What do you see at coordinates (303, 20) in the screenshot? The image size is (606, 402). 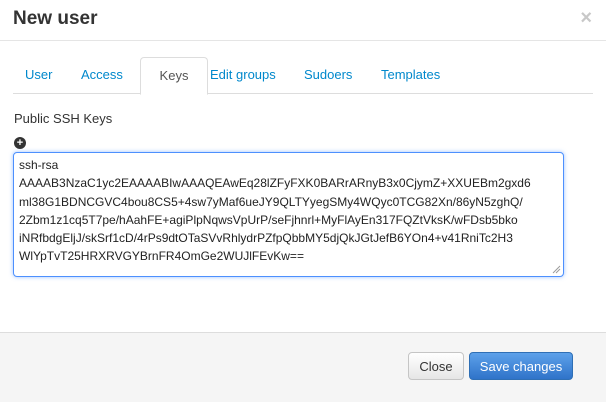 I see `dialog-header: New user ×` at bounding box center [303, 20].